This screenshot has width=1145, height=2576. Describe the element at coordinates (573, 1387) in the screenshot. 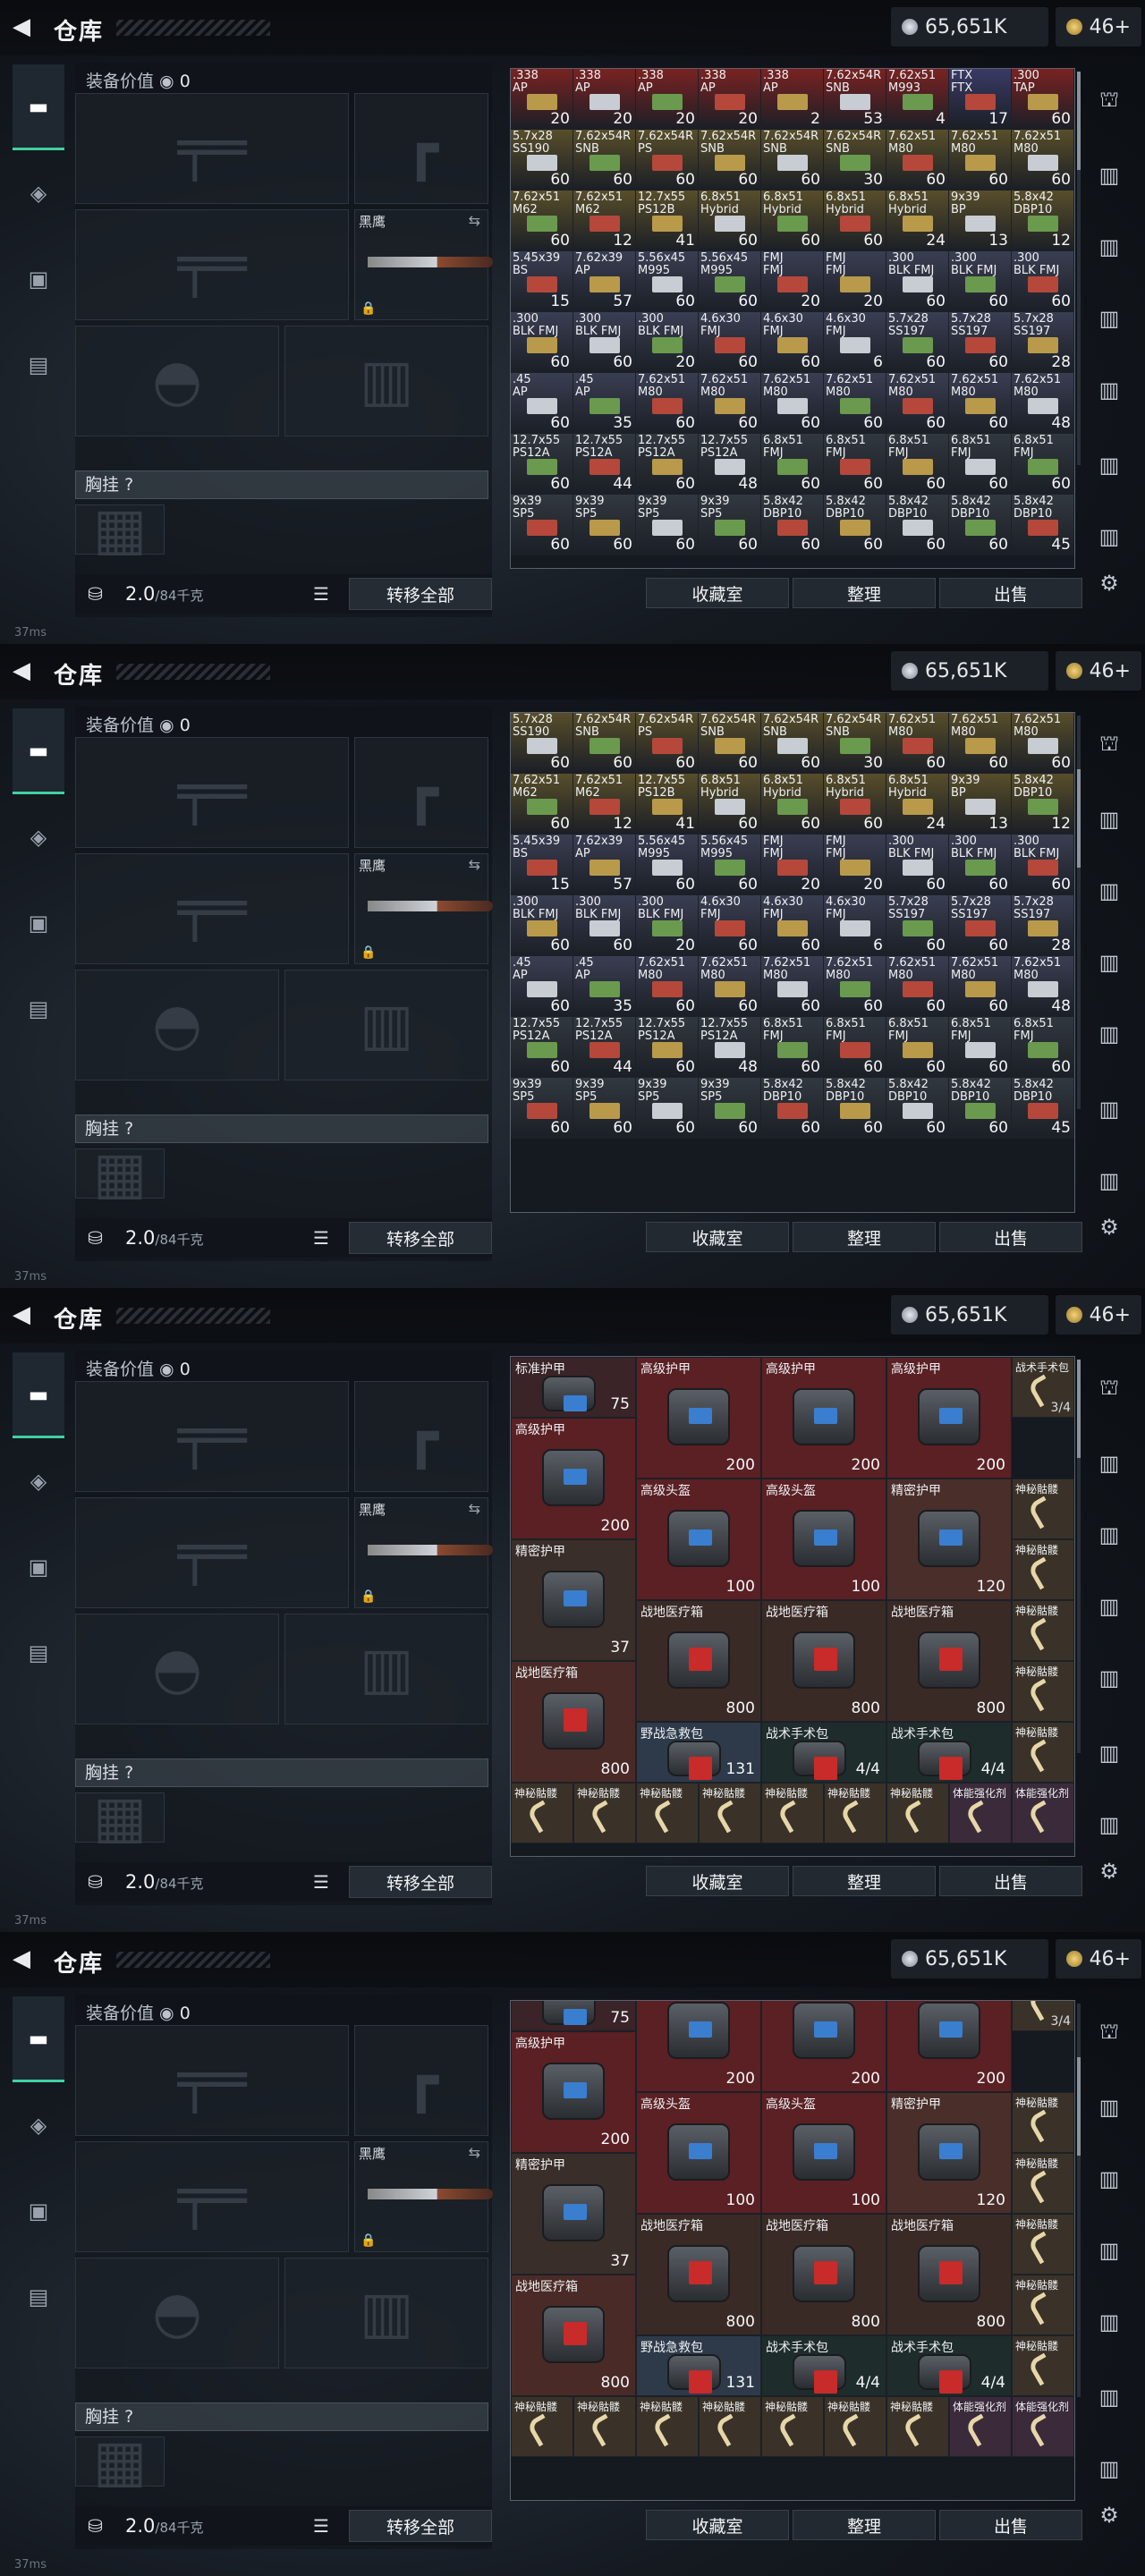

I see `standard-armor-item: 标准护甲 75` at that location.